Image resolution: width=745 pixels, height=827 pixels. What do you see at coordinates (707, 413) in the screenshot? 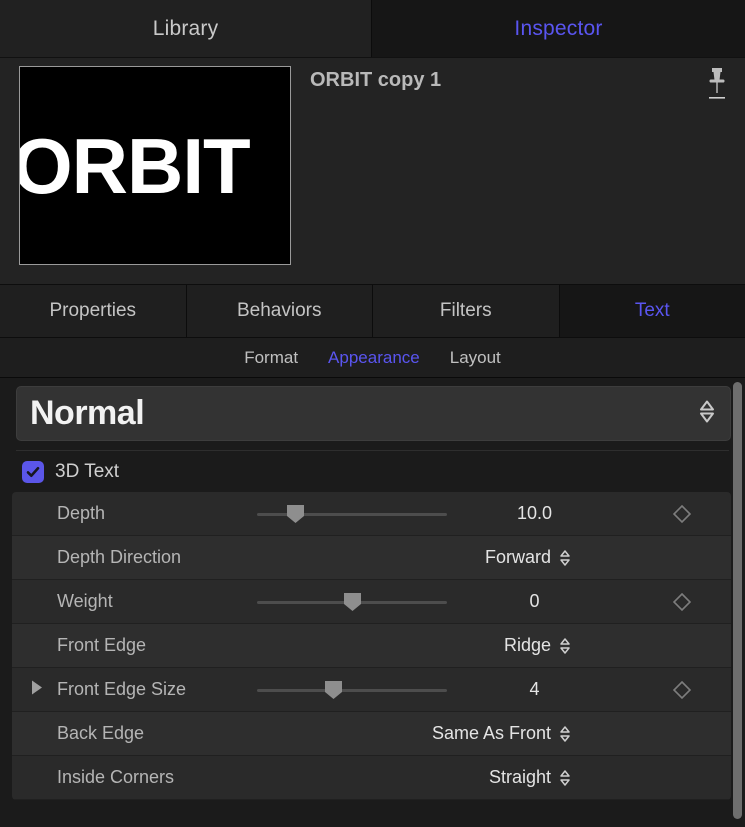
I see `stepper-updown-icon` at bounding box center [707, 413].